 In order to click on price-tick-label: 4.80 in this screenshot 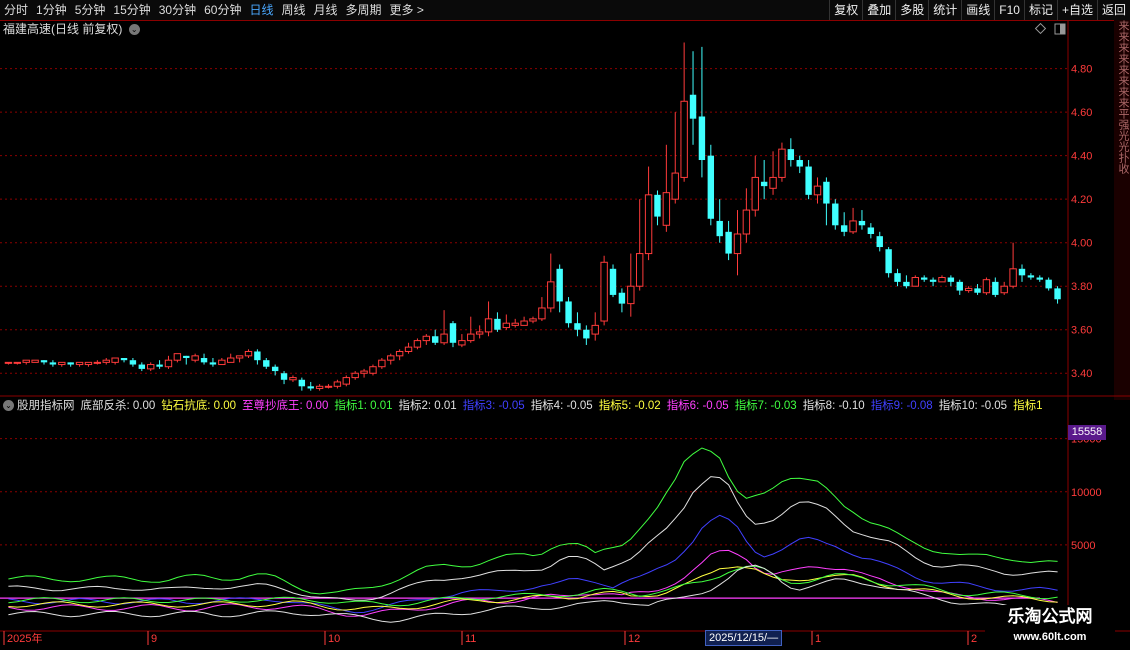, I will do `click(1081, 70)`.